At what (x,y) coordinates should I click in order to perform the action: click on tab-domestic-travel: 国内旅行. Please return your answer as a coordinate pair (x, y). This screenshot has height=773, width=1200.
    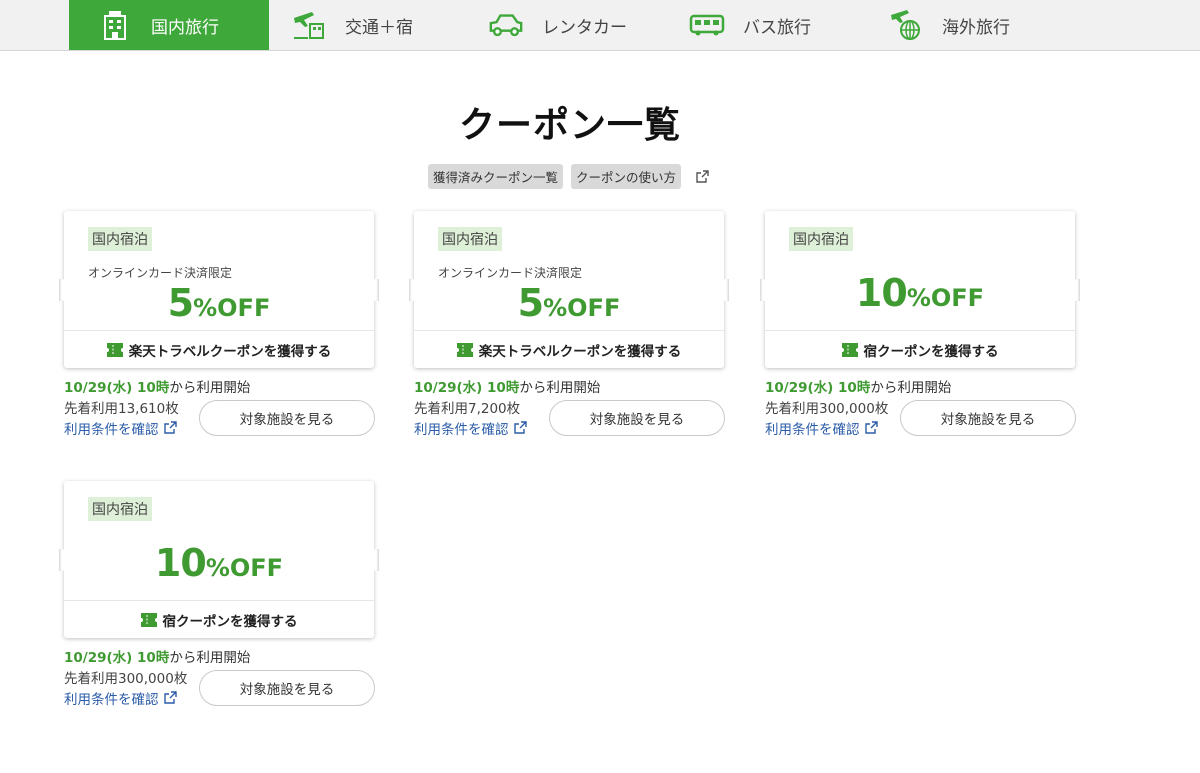
    Looking at the image, I should click on (169, 25).